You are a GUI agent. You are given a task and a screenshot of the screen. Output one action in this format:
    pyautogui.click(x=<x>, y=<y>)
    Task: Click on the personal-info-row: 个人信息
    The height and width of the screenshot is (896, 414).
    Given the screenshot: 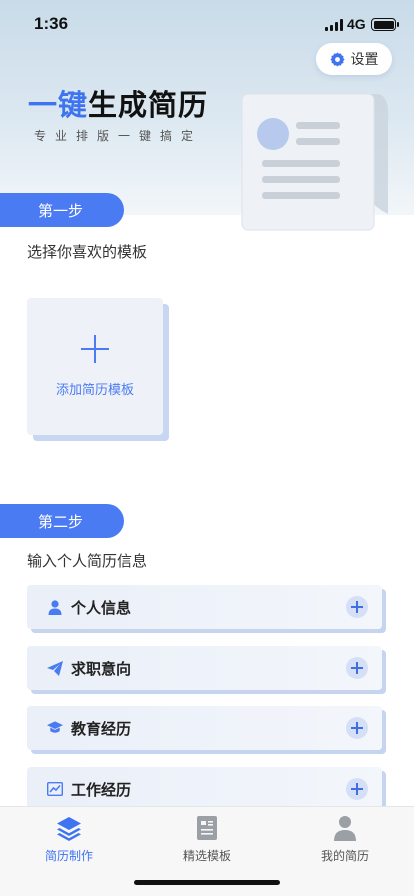 What is the action you would take?
    pyautogui.click(x=204, y=607)
    